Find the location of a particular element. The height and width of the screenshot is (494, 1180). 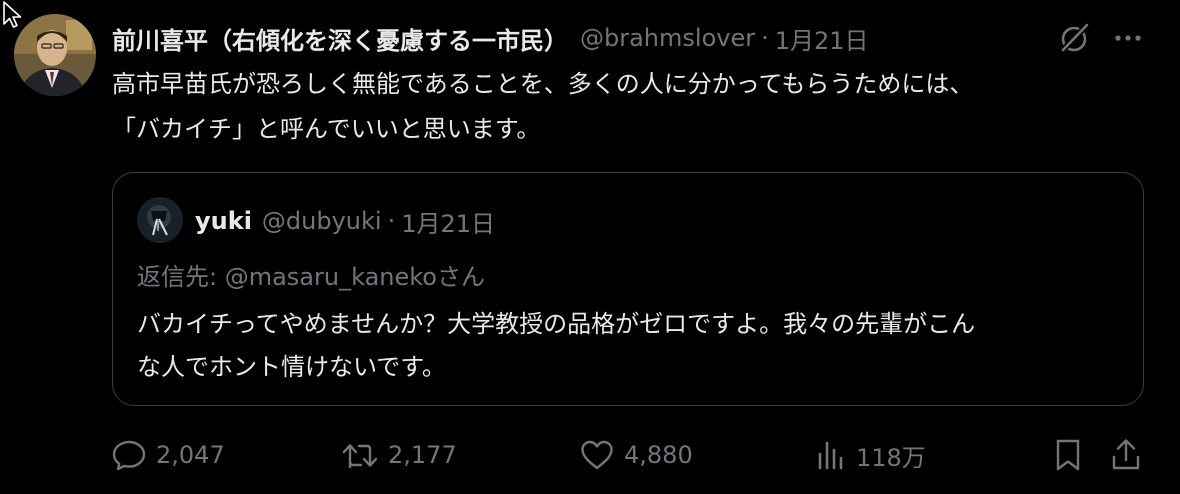

author-avatar-photo-icon is located at coordinates (55, 55).